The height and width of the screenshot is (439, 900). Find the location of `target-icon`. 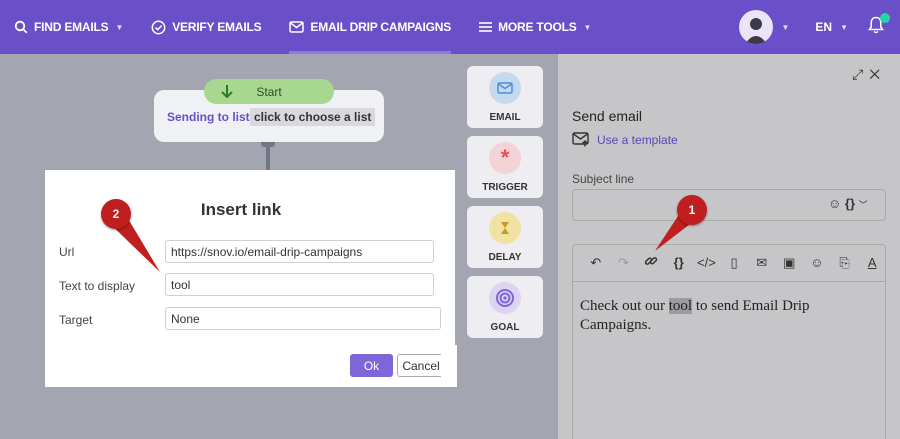

target-icon is located at coordinates (505, 298).